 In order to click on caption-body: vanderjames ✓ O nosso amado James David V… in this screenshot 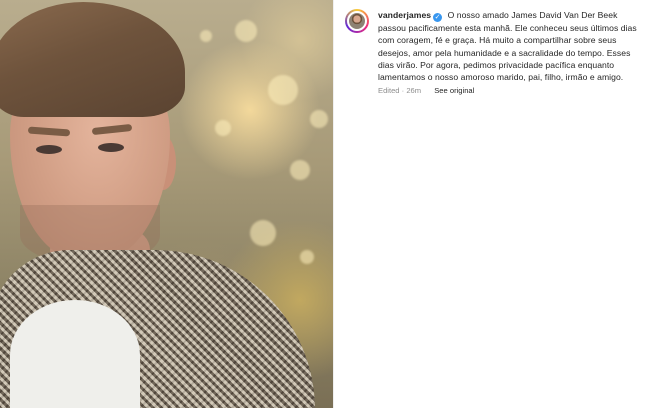, I will do `click(510, 52)`.